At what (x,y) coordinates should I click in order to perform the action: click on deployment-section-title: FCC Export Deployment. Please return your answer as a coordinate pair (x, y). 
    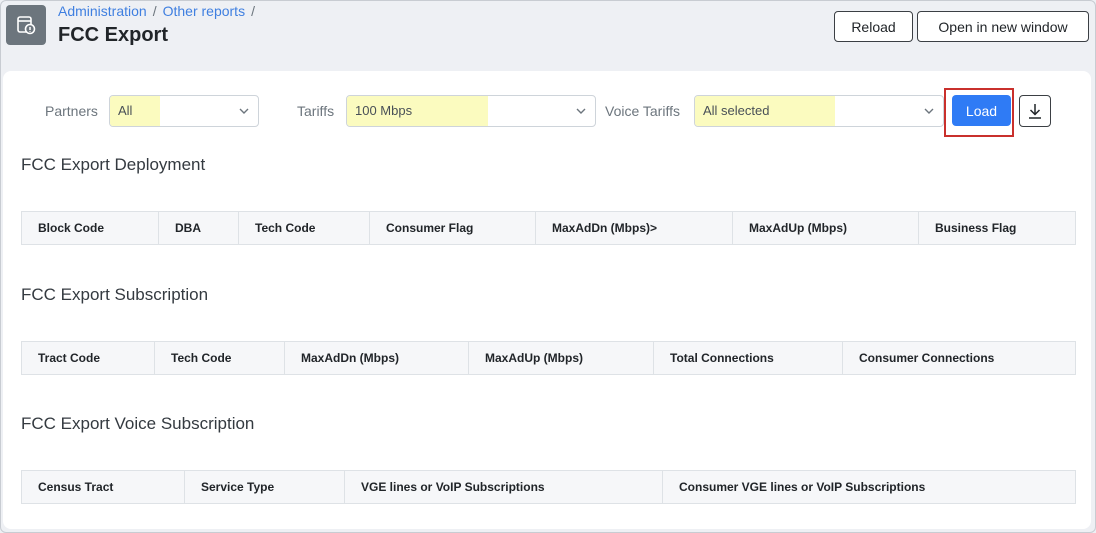
    Looking at the image, I should click on (113, 164).